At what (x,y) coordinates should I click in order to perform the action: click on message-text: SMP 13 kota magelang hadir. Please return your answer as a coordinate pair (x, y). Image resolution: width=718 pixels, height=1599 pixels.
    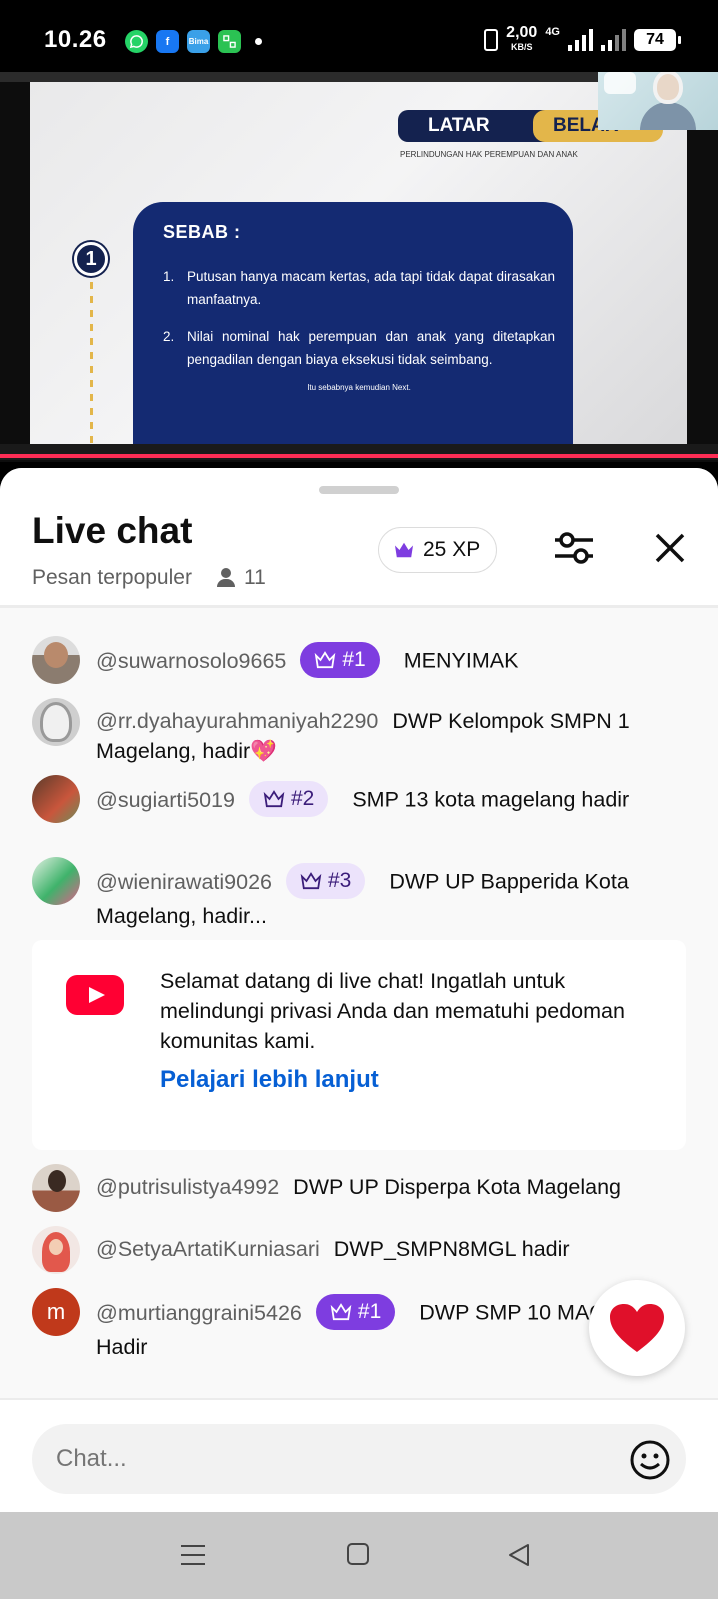
    Looking at the image, I should click on (491, 799).